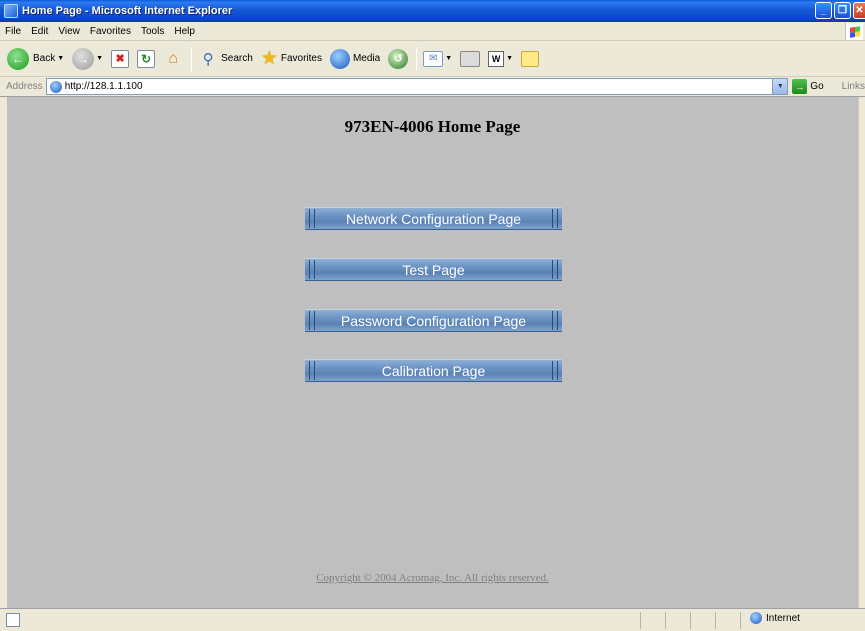 The image size is (865, 631). I want to click on page-status-icon, so click(13, 620).